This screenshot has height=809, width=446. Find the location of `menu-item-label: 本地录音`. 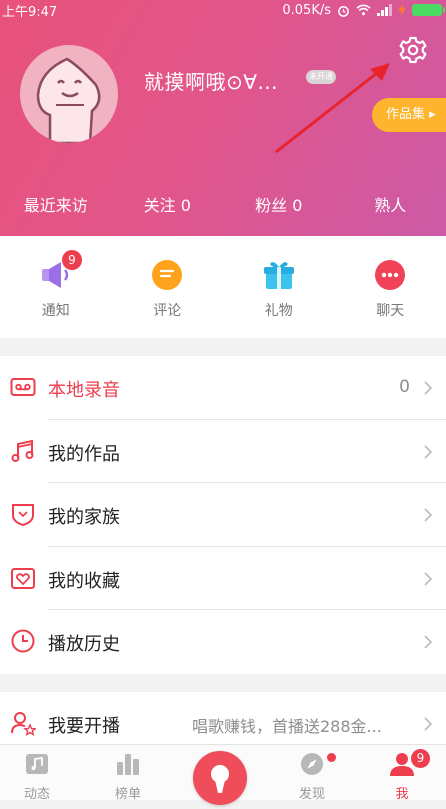

menu-item-label: 本地录音 is located at coordinates (84, 389).